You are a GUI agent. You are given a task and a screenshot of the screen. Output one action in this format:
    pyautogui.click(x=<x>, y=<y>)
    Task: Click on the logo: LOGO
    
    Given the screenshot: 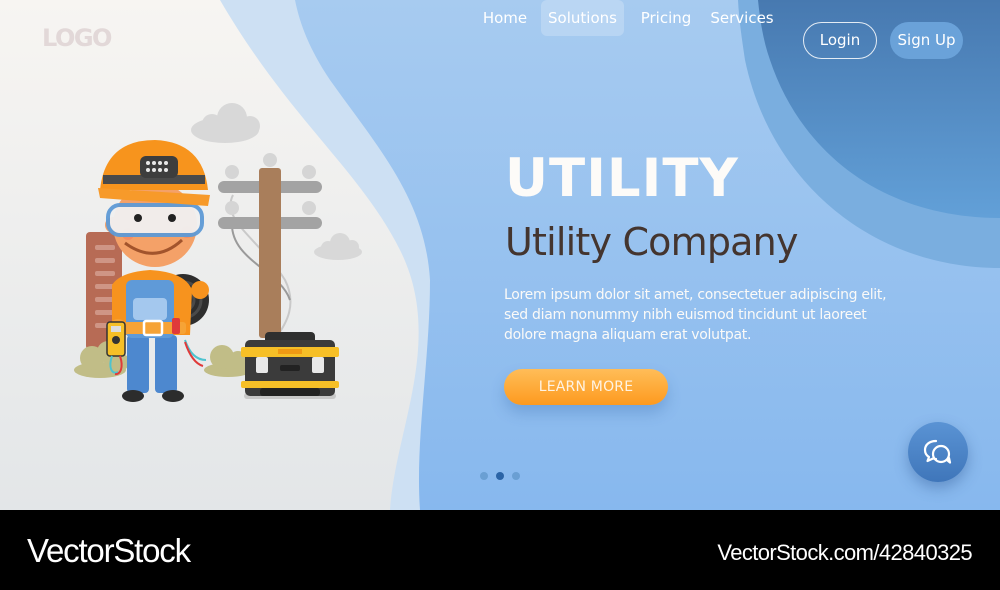 What is the action you would take?
    pyautogui.click(x=77, y=38)
    